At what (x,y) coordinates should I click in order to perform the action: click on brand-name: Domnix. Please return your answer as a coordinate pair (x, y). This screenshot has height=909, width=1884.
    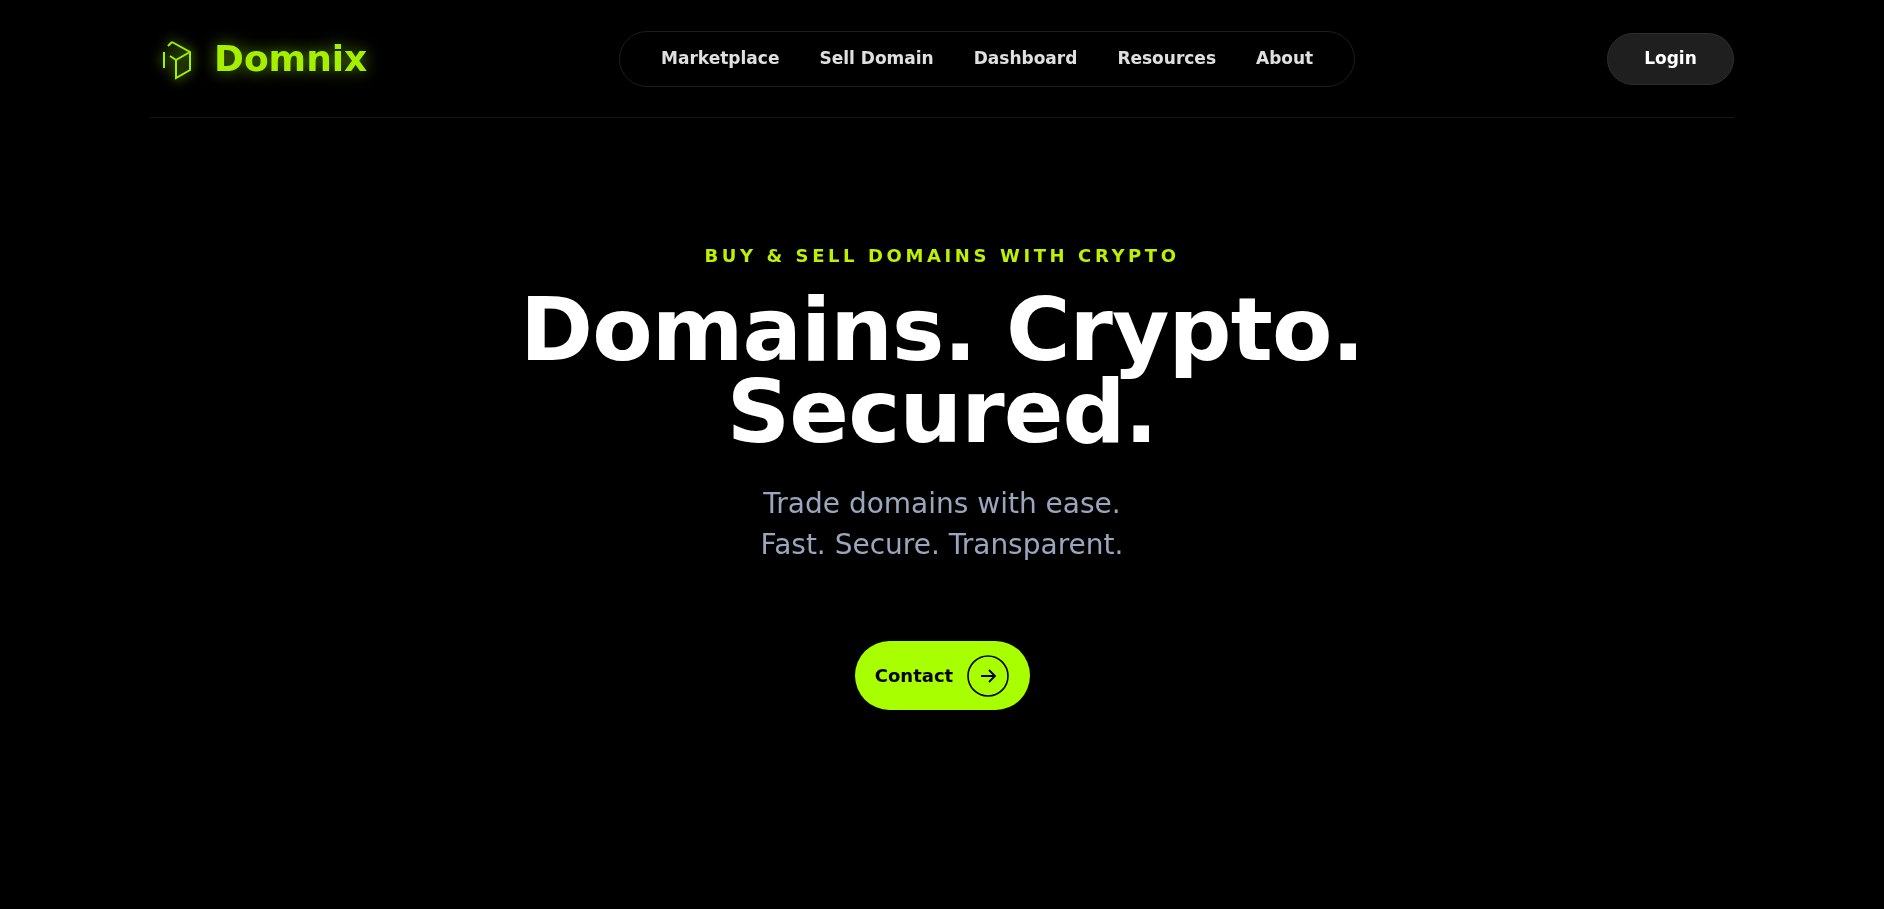
    Looking at the image, I should click on (291, 58).